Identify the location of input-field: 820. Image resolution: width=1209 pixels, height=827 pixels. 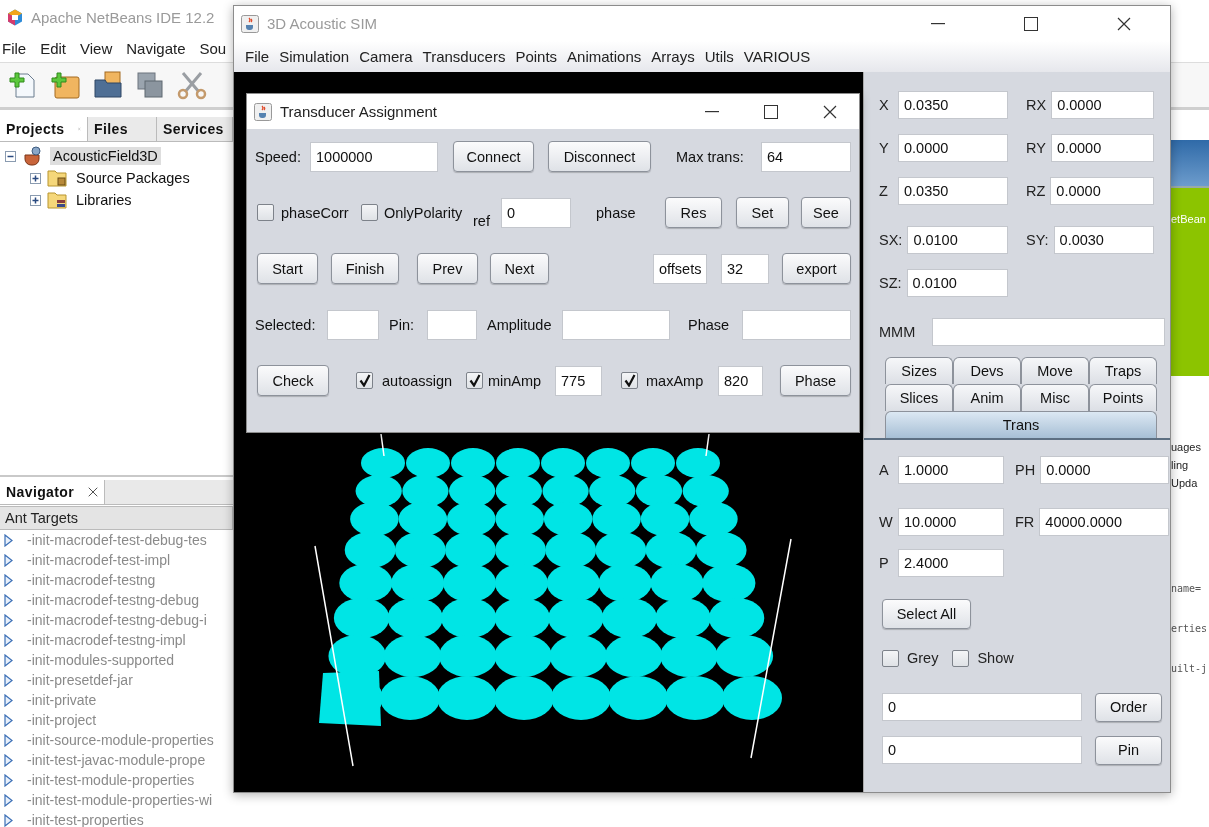
(740, 380).